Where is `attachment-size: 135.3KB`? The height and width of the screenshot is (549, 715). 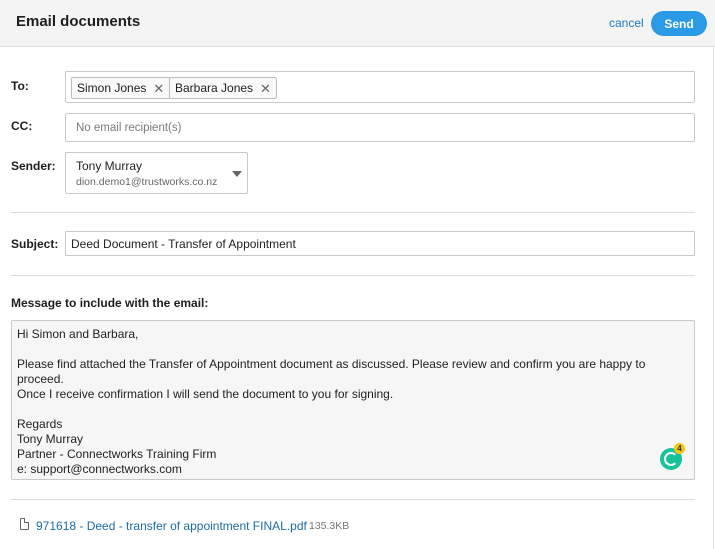
attachment-size: 135.3KB is located at coordinates (329, 526).